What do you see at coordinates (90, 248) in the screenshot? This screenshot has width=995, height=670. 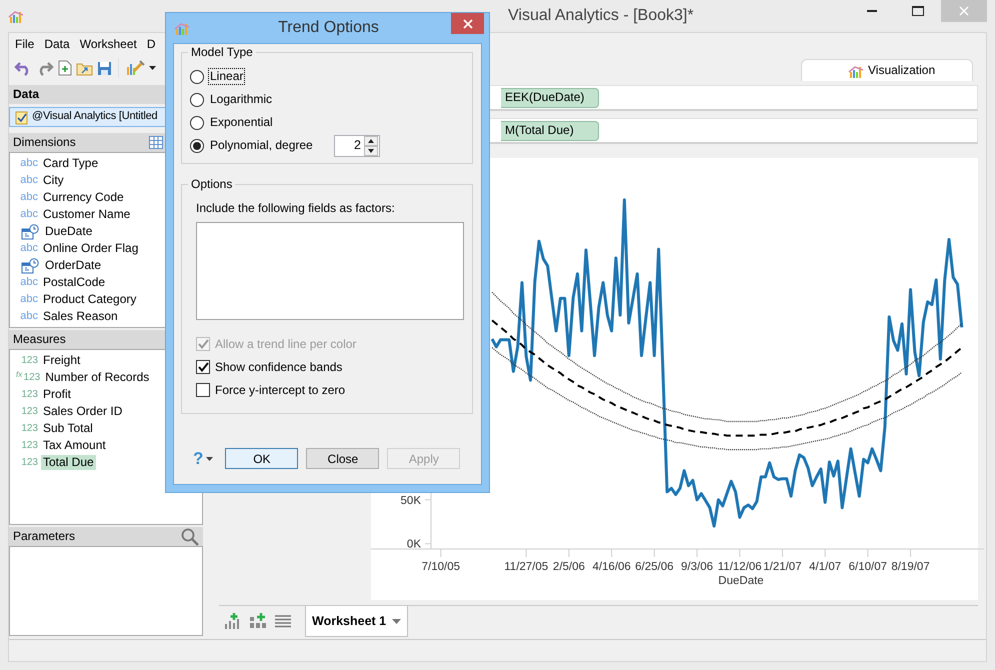 I see `field-item: Online Order Flag` at bounding box center [90, 248].